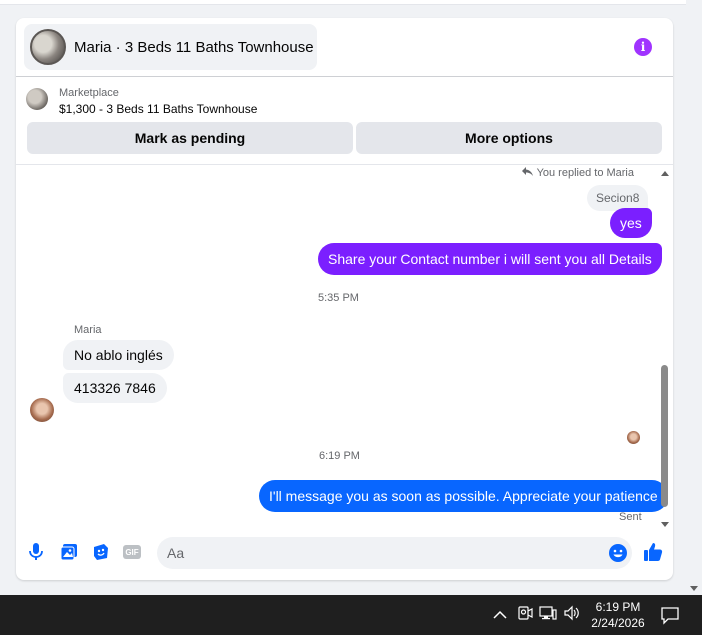 This screenshot has height=635, width=702. I want to click on message-status: Sent, so click(630, 517).